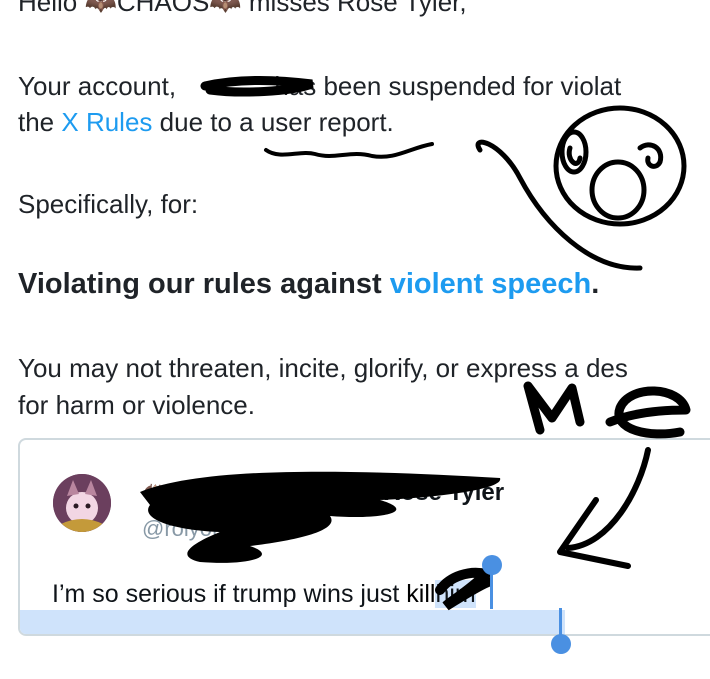 This screenshot has width=710, height=679. What do you see at coordinates (455, 594) in the screenshot?
I see `post-text-selected: him` at bounding box center [455, 594].